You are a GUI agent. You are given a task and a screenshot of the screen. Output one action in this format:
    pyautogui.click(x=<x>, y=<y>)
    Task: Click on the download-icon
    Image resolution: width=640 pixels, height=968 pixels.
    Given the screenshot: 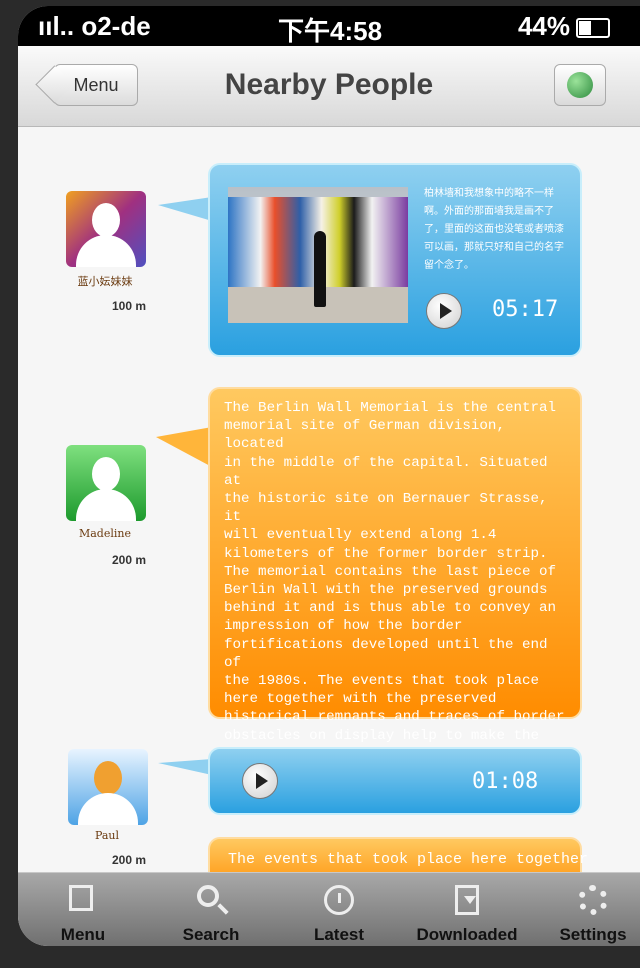 What is the action you would take?
    pyautogui.click(x=467, y=900)
    